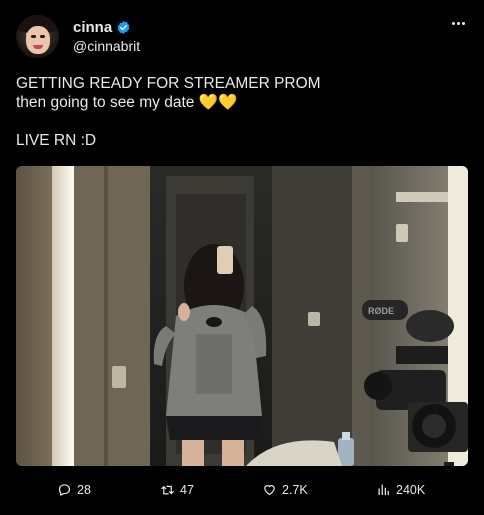 The width and height of the screenshot is (484, 515). What do you see at coordinates (381, 311) in the screenshot?
I see `svg-text: RØDE` at bounding box center [381, 311].